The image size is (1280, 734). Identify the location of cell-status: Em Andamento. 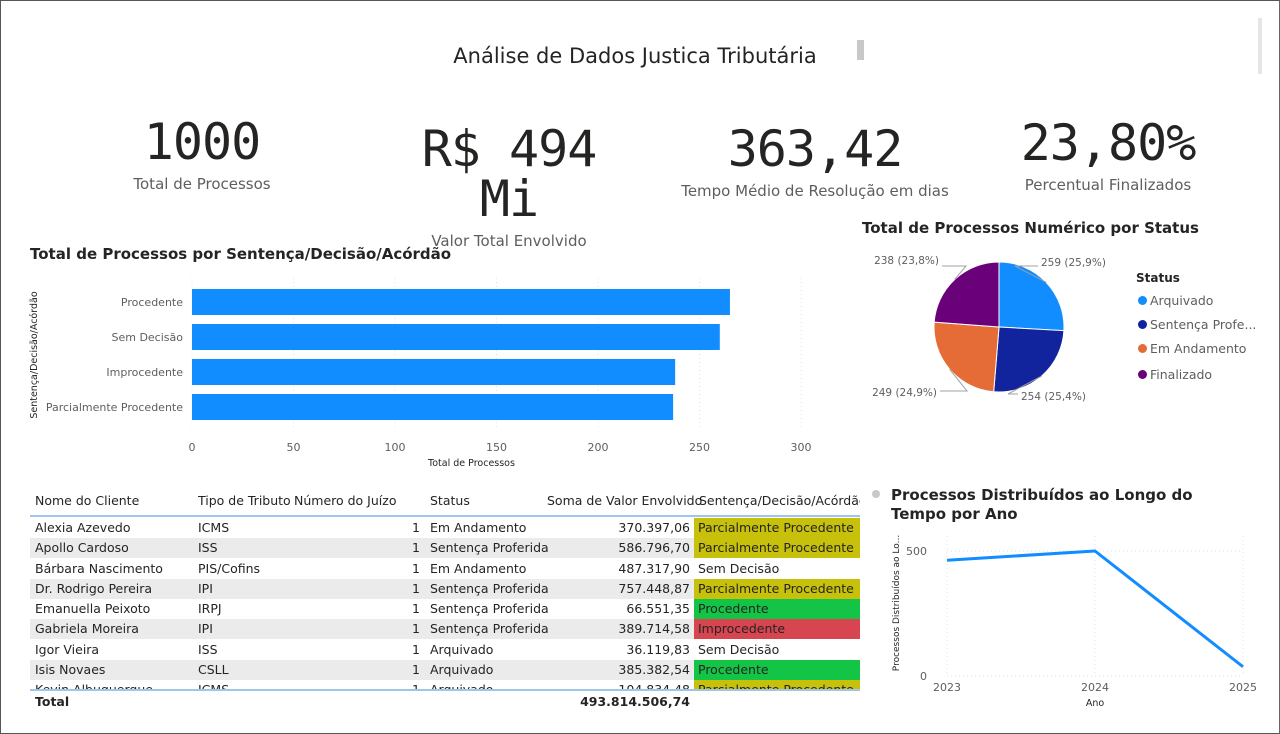
(478, 527).